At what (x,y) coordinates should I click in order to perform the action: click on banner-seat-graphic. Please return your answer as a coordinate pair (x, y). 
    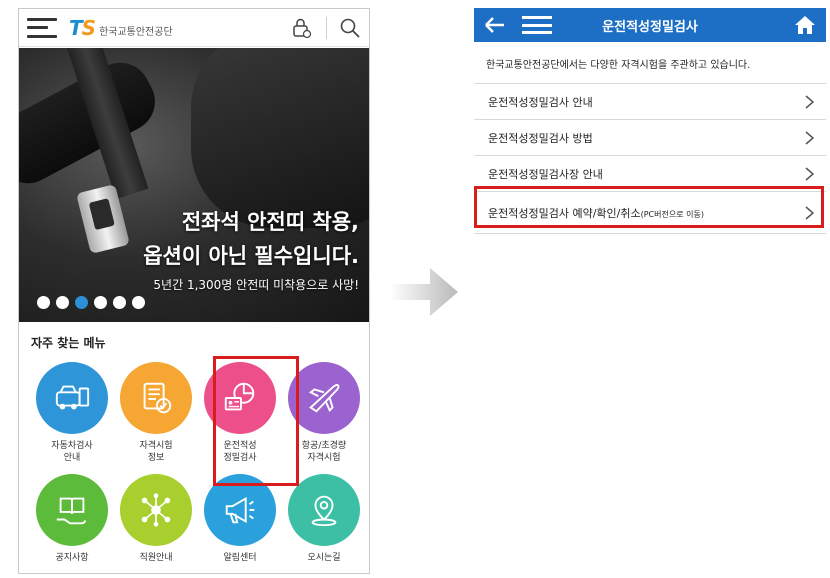
    Looking at the image, I should click on (280, 138).